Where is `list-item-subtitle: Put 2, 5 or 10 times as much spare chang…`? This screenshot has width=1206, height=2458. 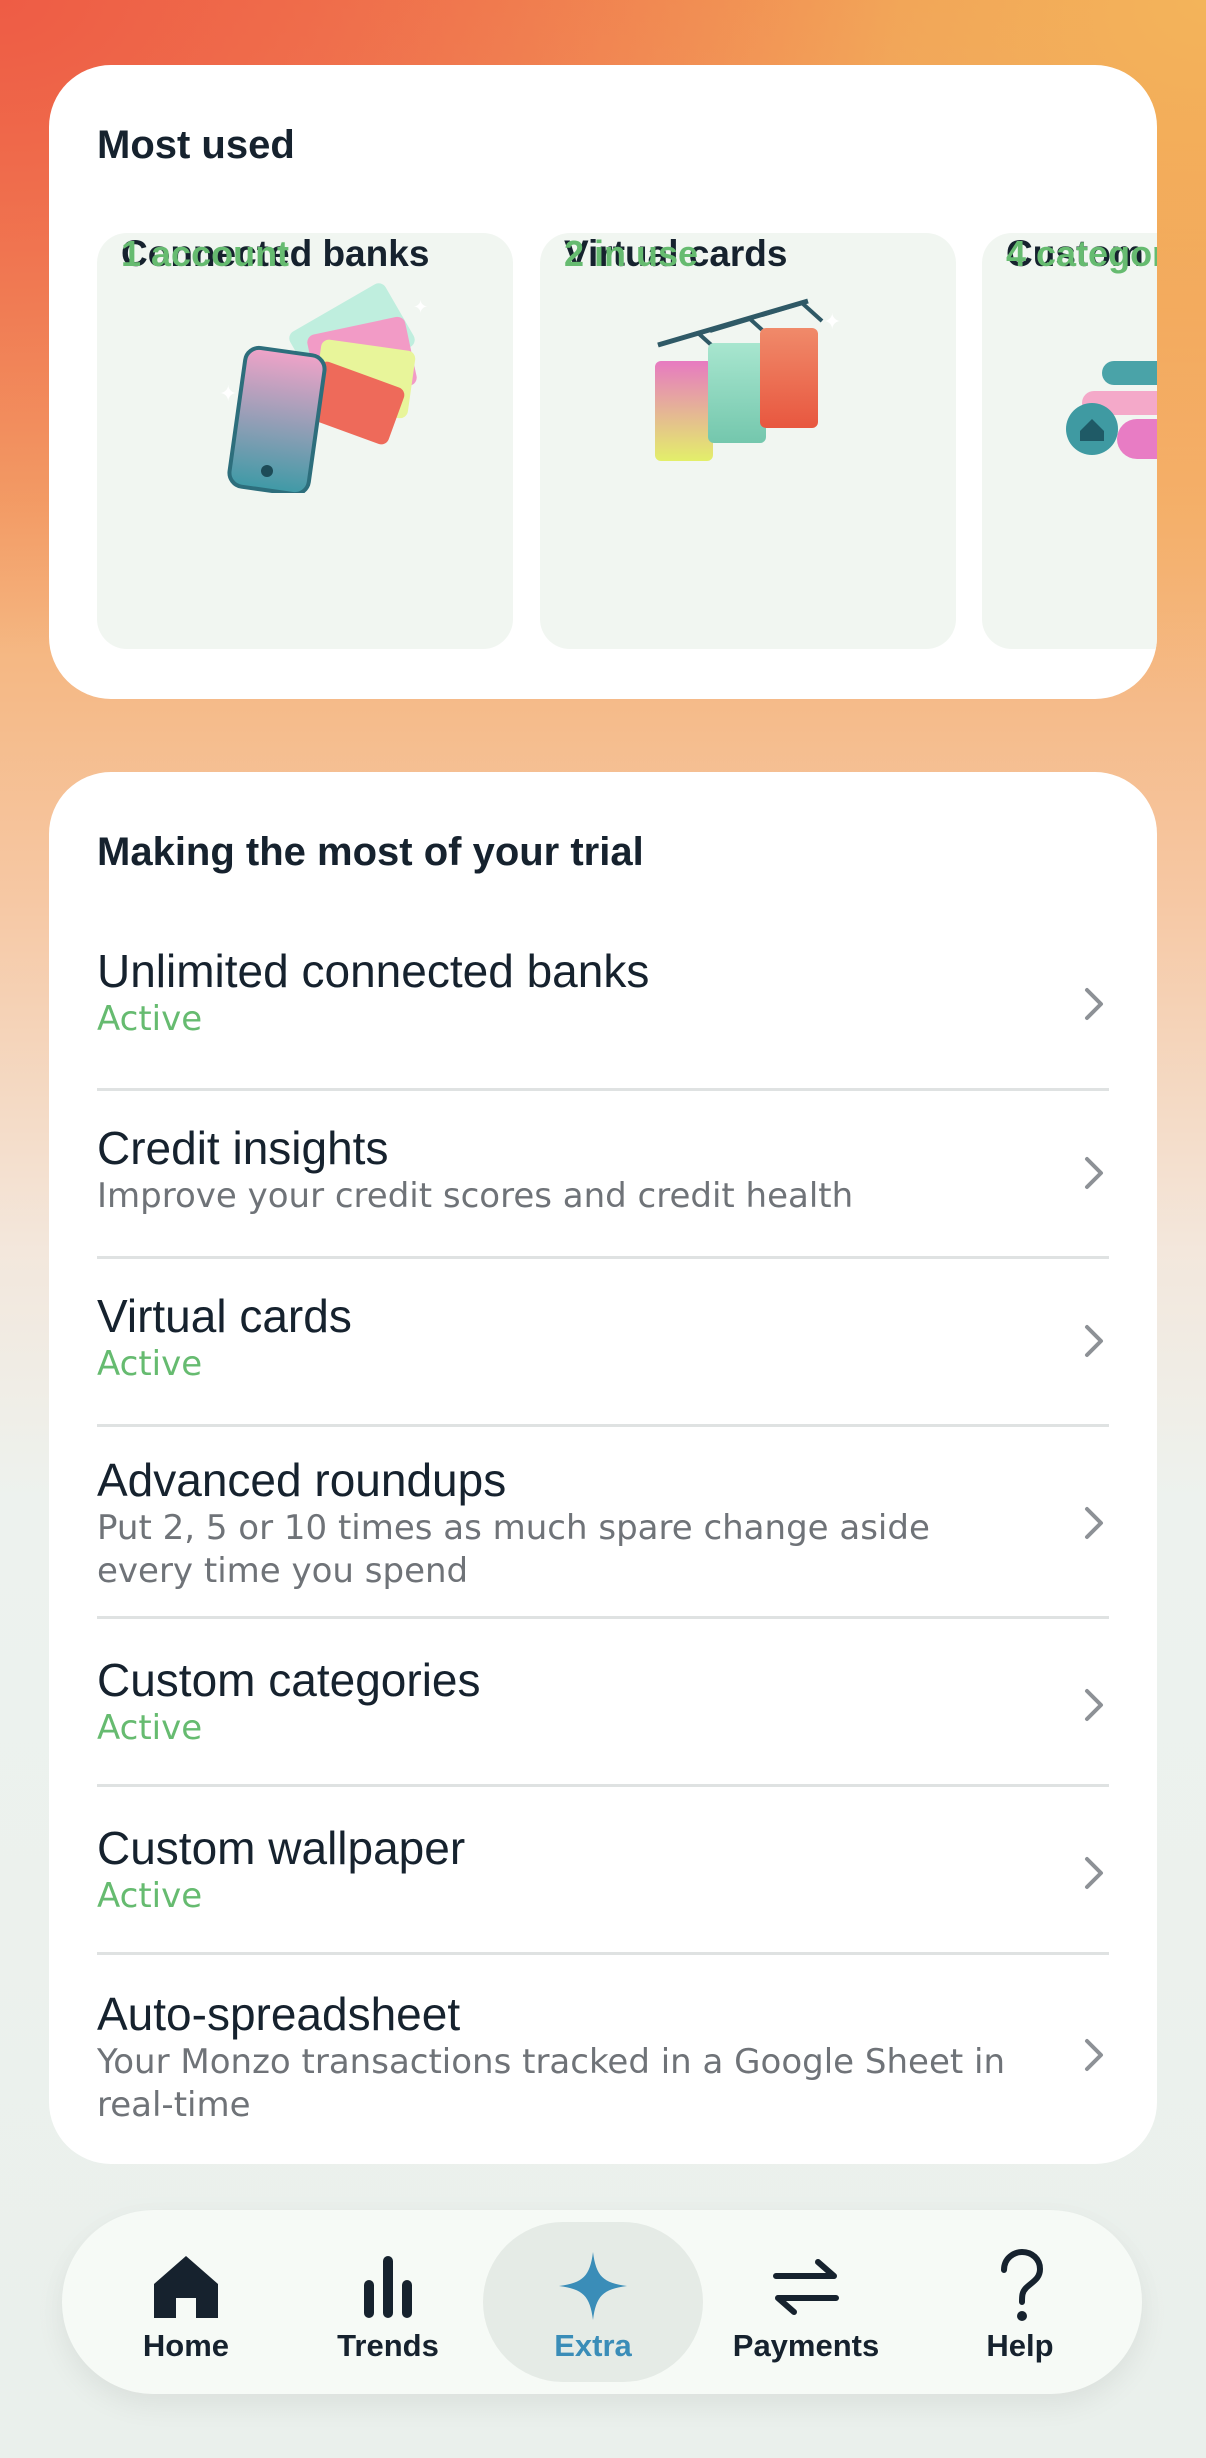 list-item-subtitle: Put 2, 5 or 10 times as much spare chang… is located at coordinates (513, 1549).